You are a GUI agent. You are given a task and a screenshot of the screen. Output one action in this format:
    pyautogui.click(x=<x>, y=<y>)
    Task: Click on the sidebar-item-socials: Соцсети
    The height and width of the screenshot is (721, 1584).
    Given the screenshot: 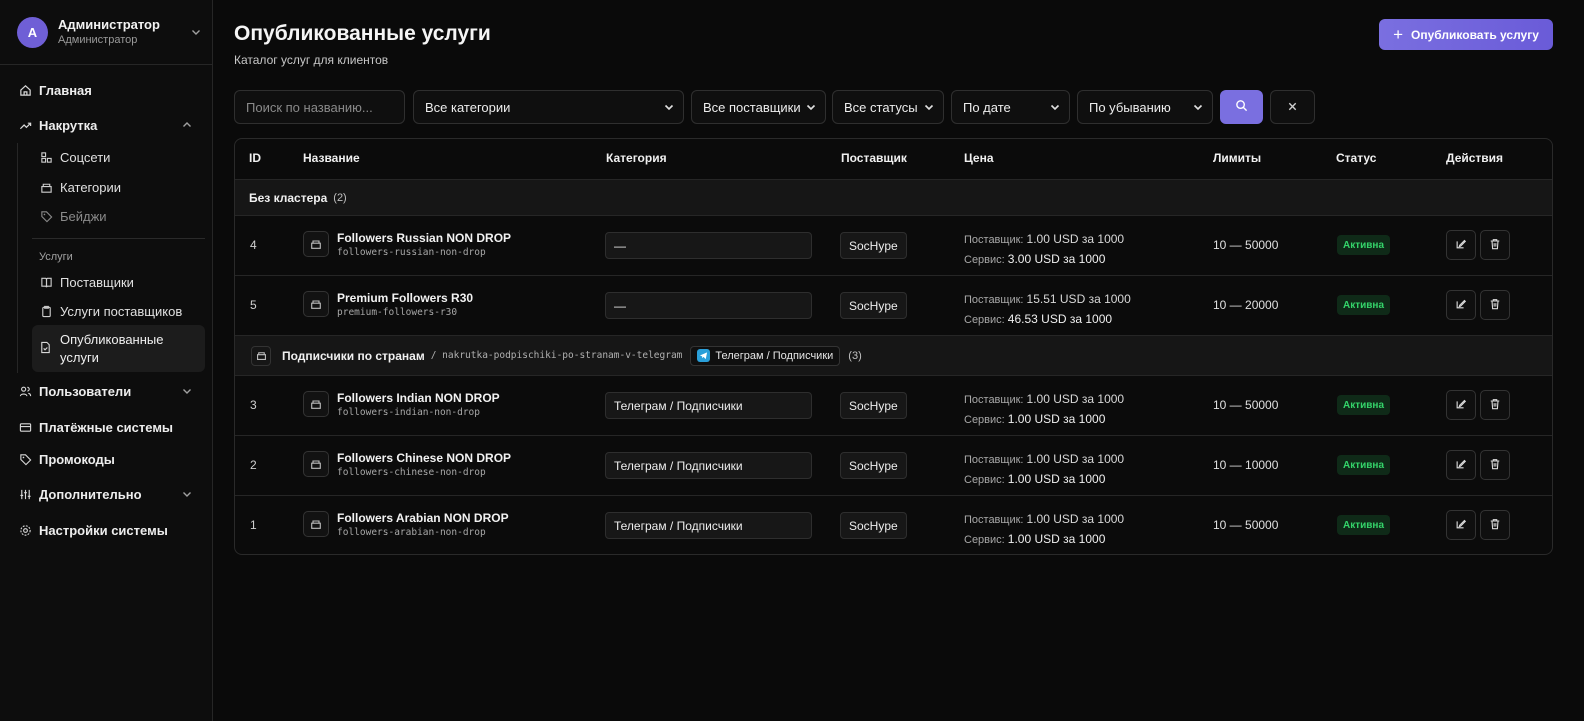 What is the action you would take?
    pyautogui.click(x=74, y=157)
    